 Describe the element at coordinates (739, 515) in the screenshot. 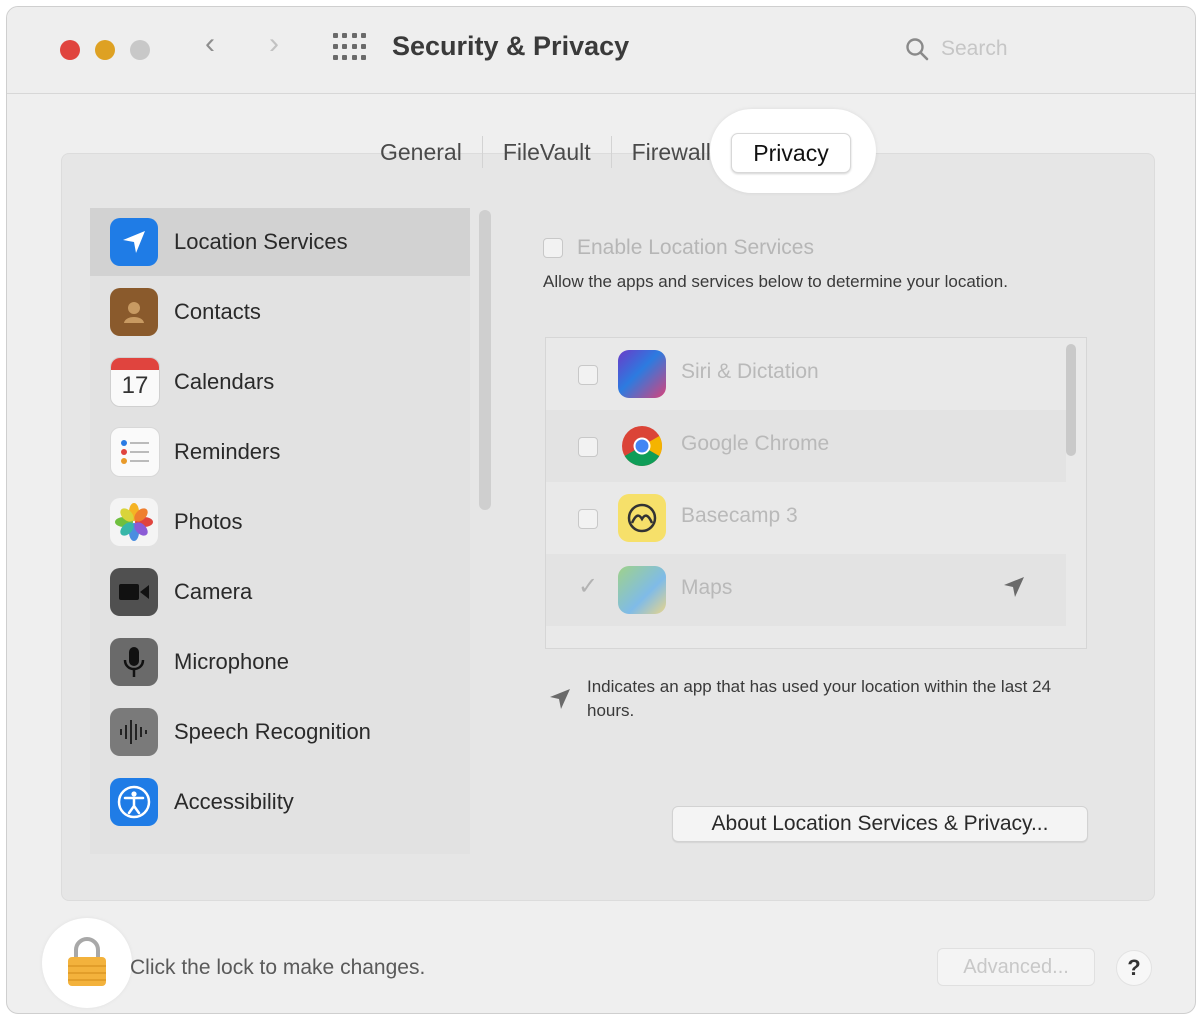

I see `app-name: Basecamp 3` at that location.